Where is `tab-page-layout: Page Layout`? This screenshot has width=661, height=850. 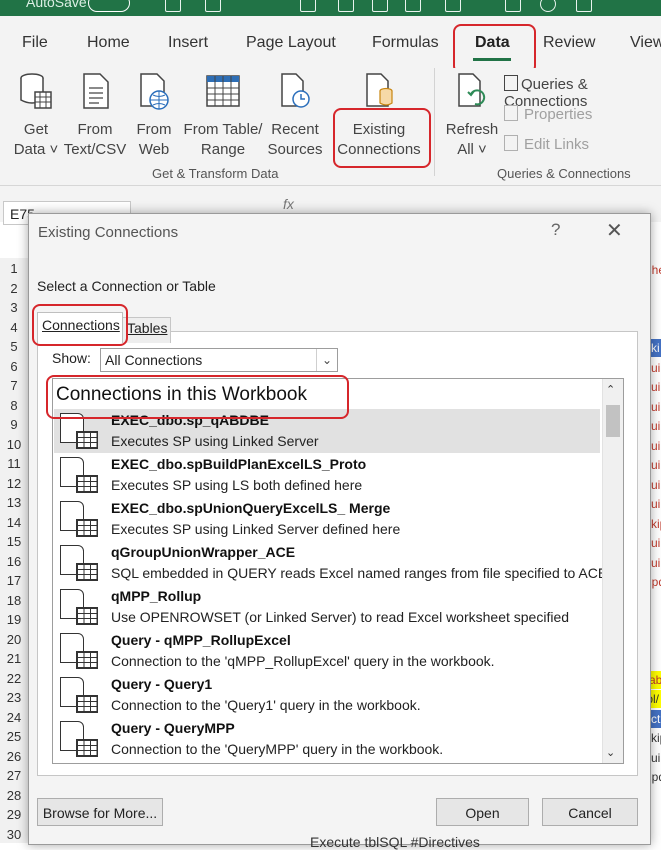 tab-page-layout: Page Layout is located at coordinates (291, 43).